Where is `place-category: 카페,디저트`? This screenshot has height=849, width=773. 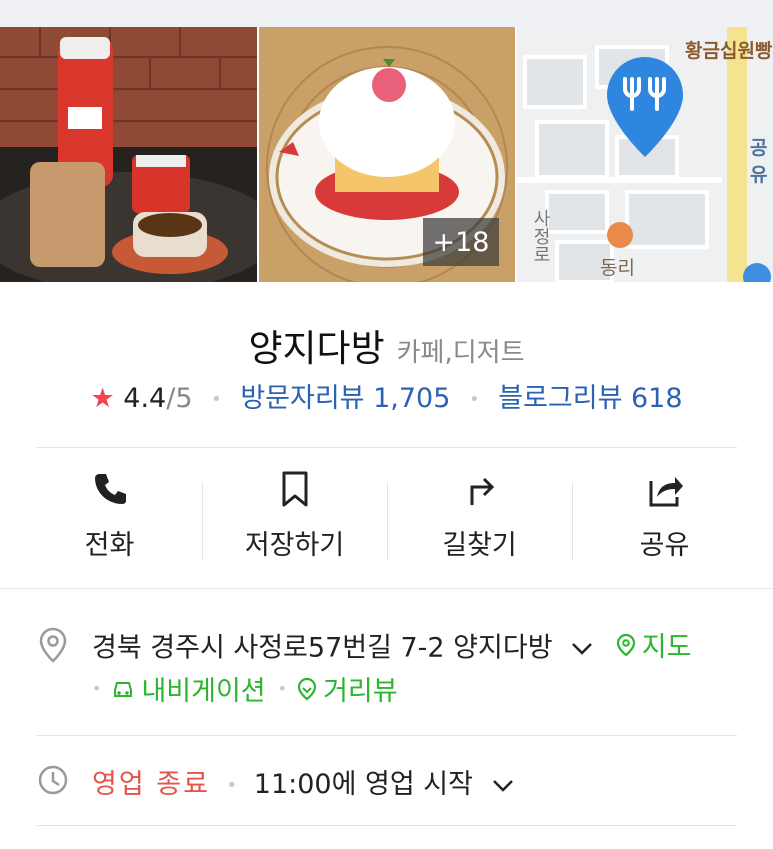 place-category: 카페,디저트 is located at coordinates (460, 353).